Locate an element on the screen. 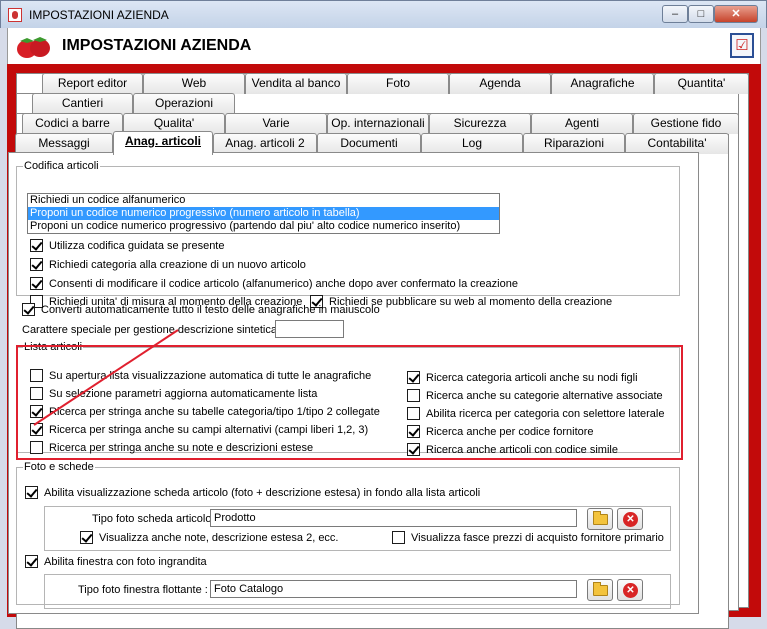 The height and width of the screenshot is (629, 767). tab-anagrafiche: Anagrafiche is located at coordinates (602, 83).